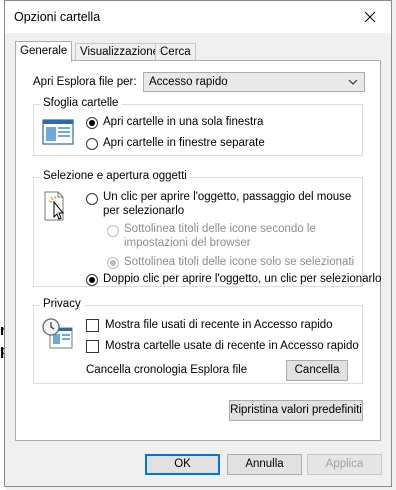 The width and height of the screenshot is (396, 490). Describe the element at coordinates (175, 51) in the screenshot. I see `tab-cerca: Cerca` at that location.